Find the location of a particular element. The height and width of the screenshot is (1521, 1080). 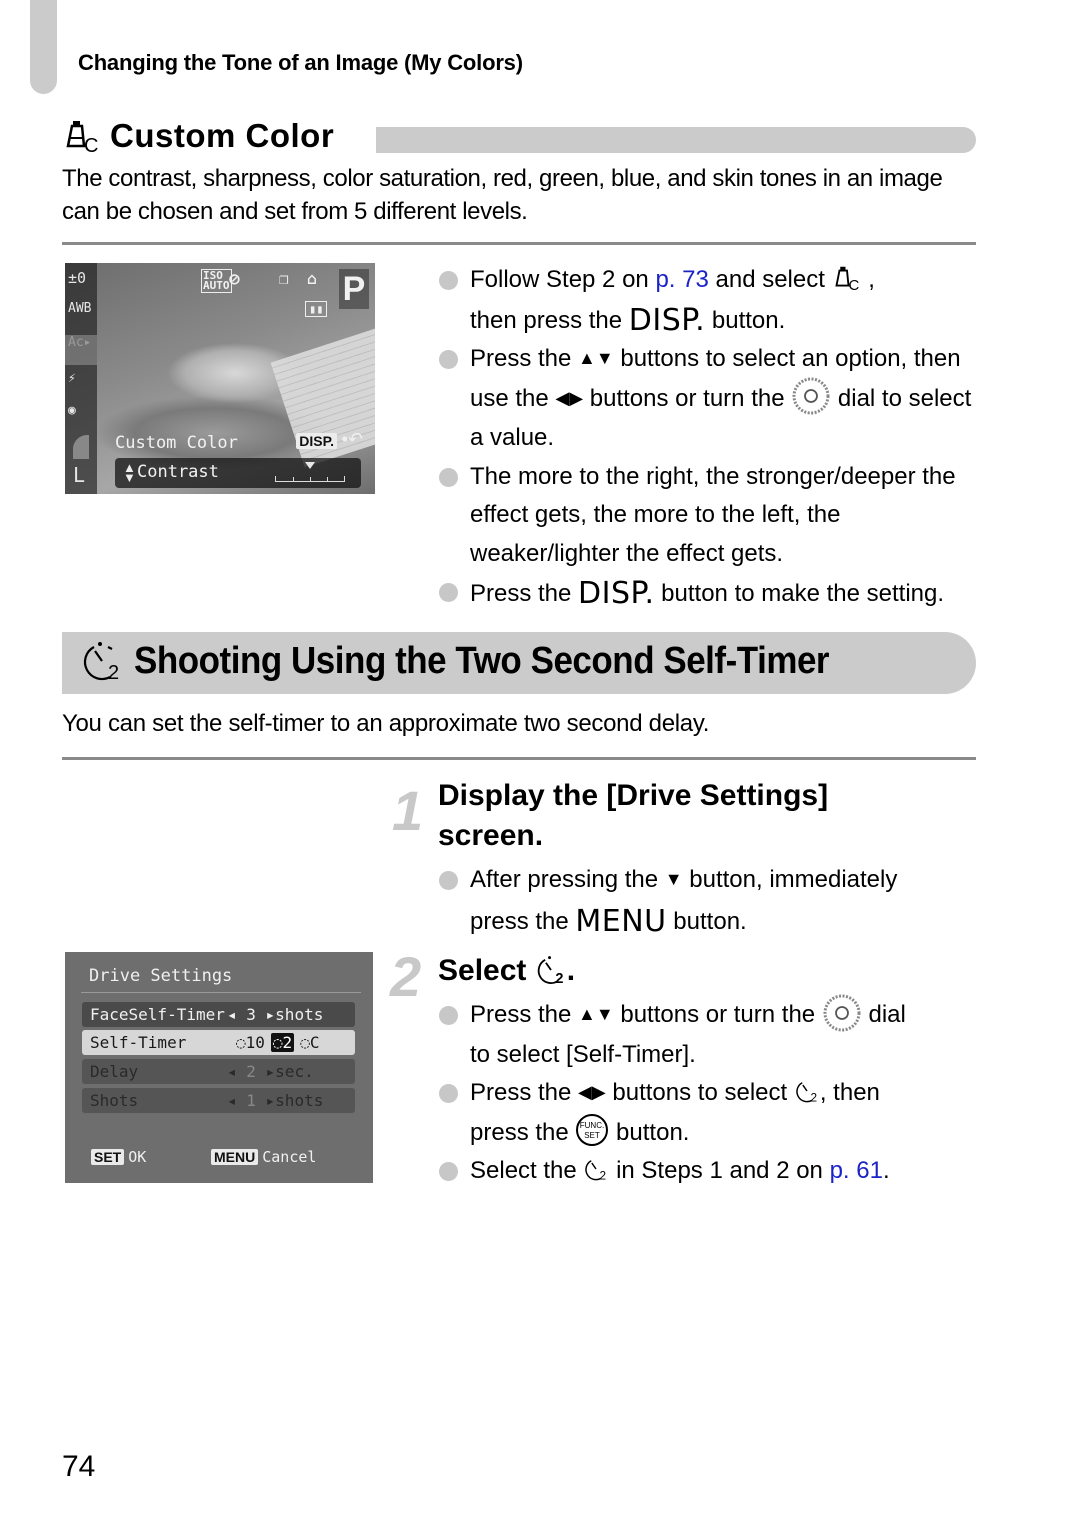

menu-row-face-self-timer: FaceSelf-Timer ◂ 3 ▸shots is located at coordinates (218, 1014).